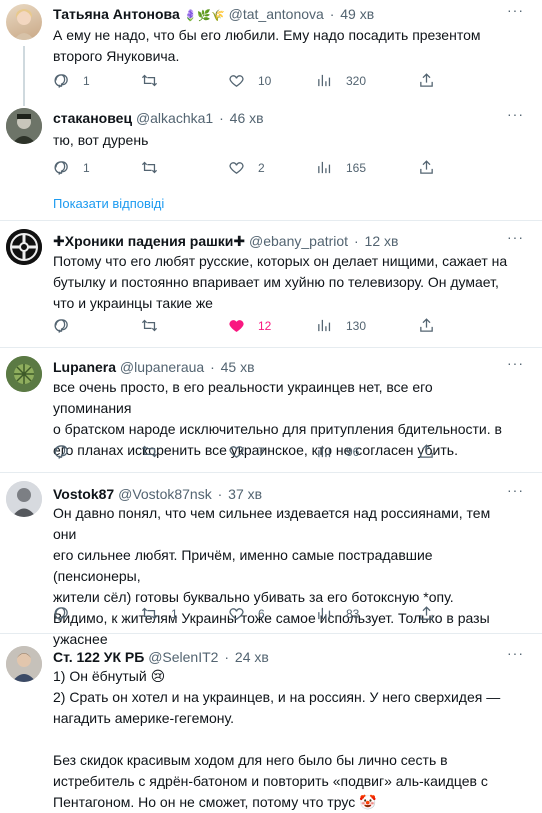 This screenshot has height=813, width=542. I want to click on author-name: ✚Хроники падения рашки✚, so click(149, 241).